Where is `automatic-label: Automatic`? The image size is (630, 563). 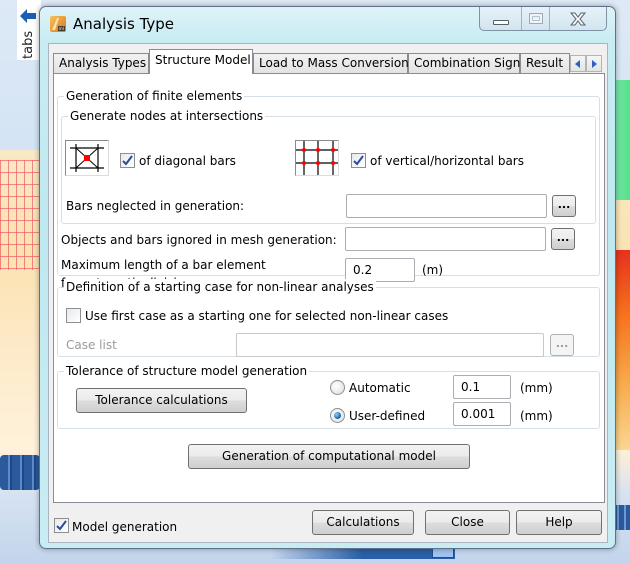 automatic-label: Automatic is located at coordinates (380, 388).